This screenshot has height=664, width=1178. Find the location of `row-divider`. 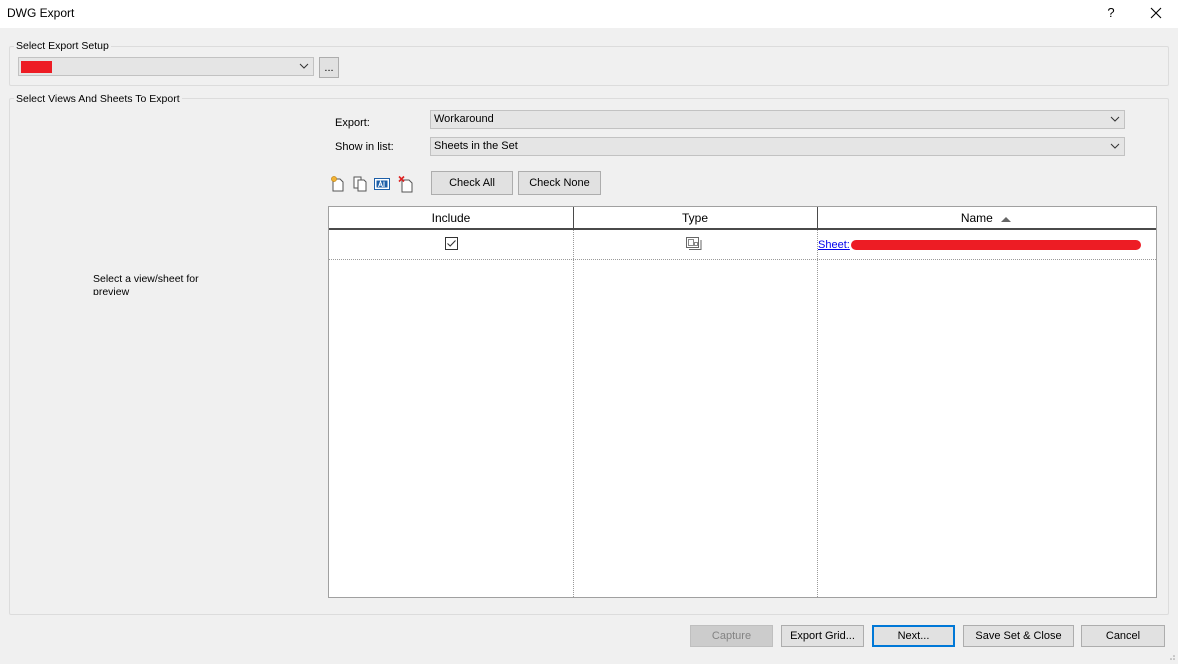

row-divider is located at coordinates (742, 259).